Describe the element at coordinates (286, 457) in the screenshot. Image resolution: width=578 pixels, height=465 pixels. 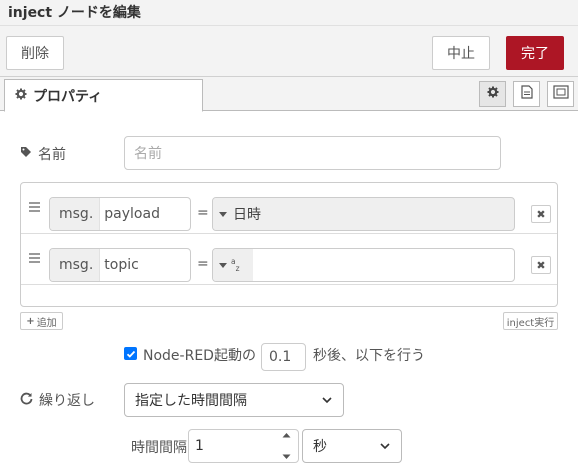
I see `arrow-down-icon` at that location.